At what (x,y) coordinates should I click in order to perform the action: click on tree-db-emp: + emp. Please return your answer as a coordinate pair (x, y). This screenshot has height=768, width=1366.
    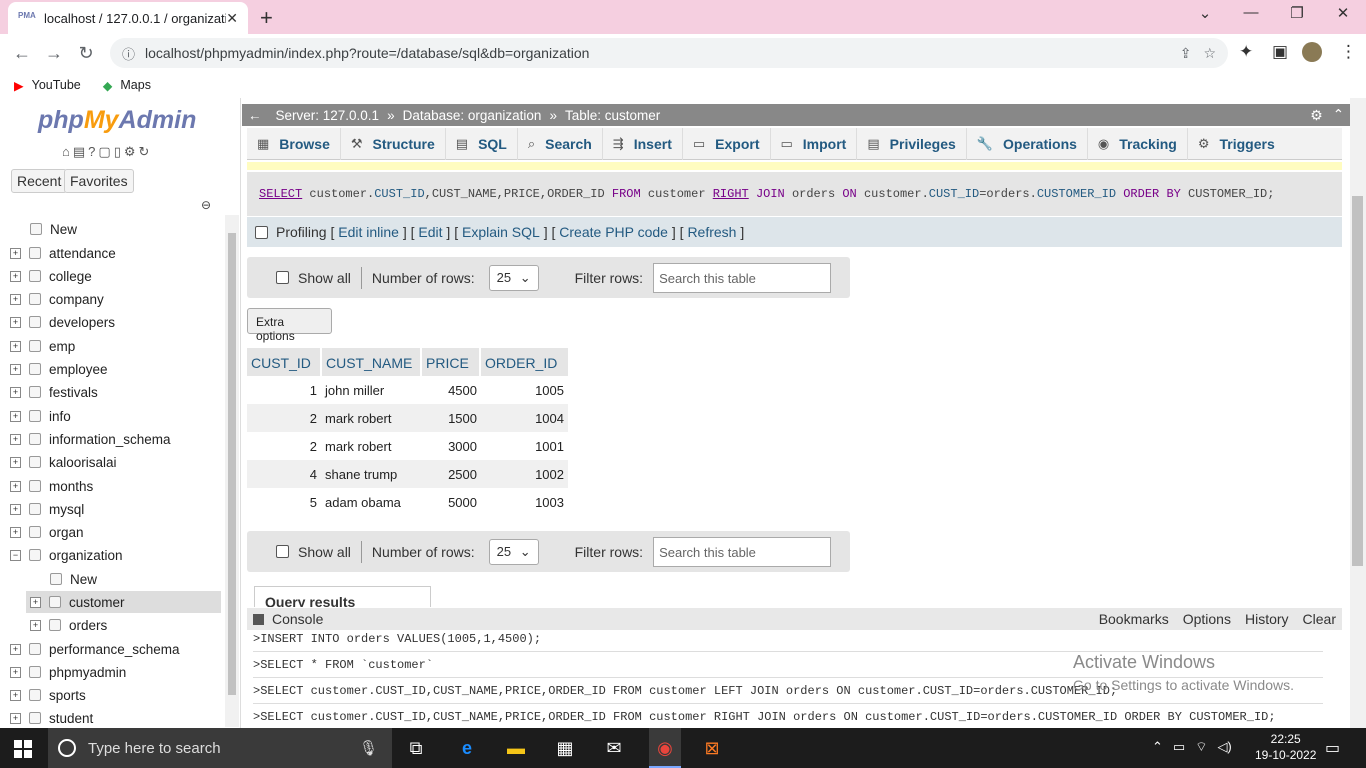
    Looking at the image, I should click on (42, 346).